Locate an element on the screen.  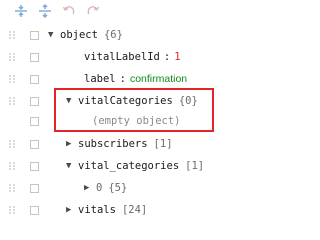
tree-row-vitalLabelId: vitalLabelId : 1 is located at coordinates (111, 57).